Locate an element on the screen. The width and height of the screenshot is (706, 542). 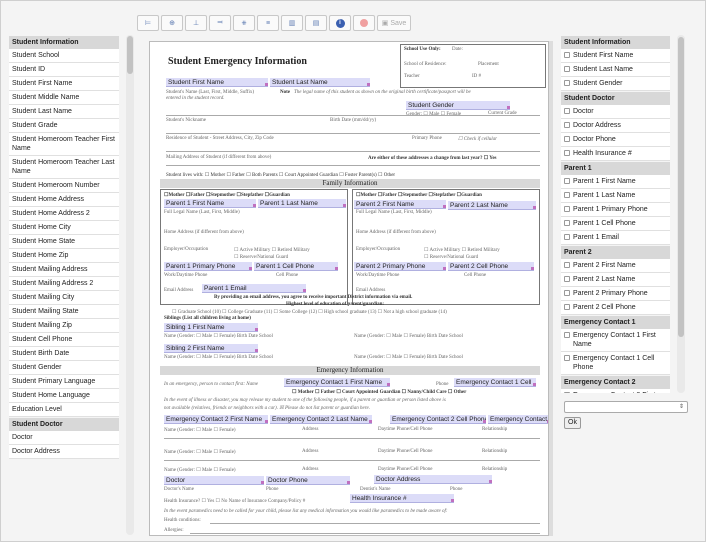
parent2-cell-phone-field: Parent 2 Cell Phone is located at coordinates (491, 266).